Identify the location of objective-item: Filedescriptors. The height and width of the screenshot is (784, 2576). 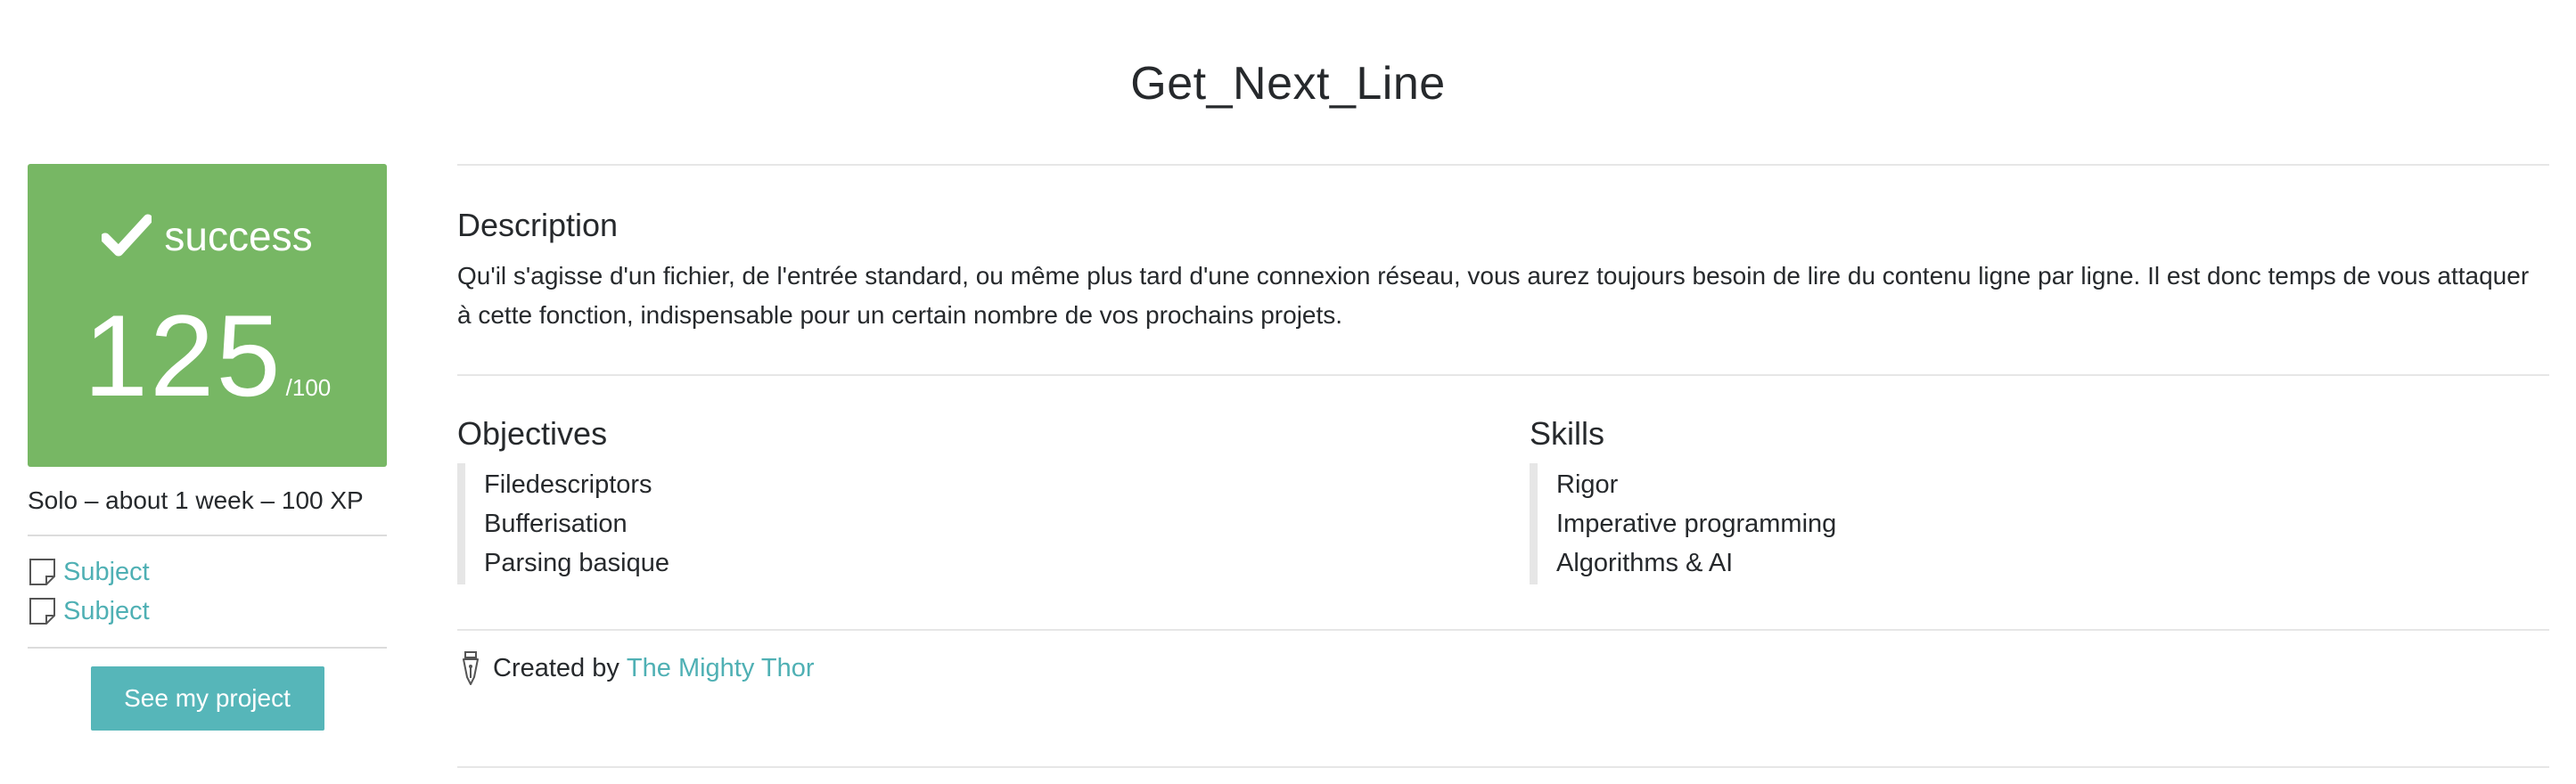
(568, 484).